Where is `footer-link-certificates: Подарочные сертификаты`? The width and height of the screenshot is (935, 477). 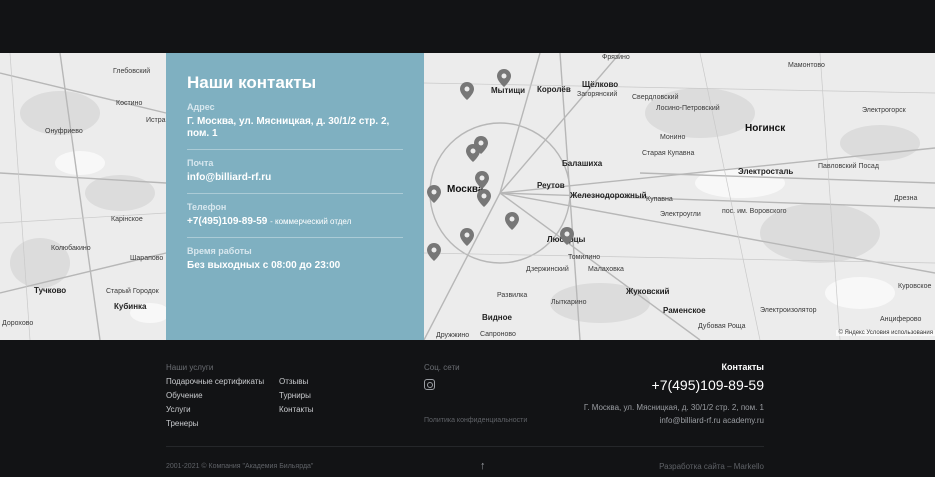
footer-link-certificates: Подарочные сертификаты is located at coordinates (215, 381).